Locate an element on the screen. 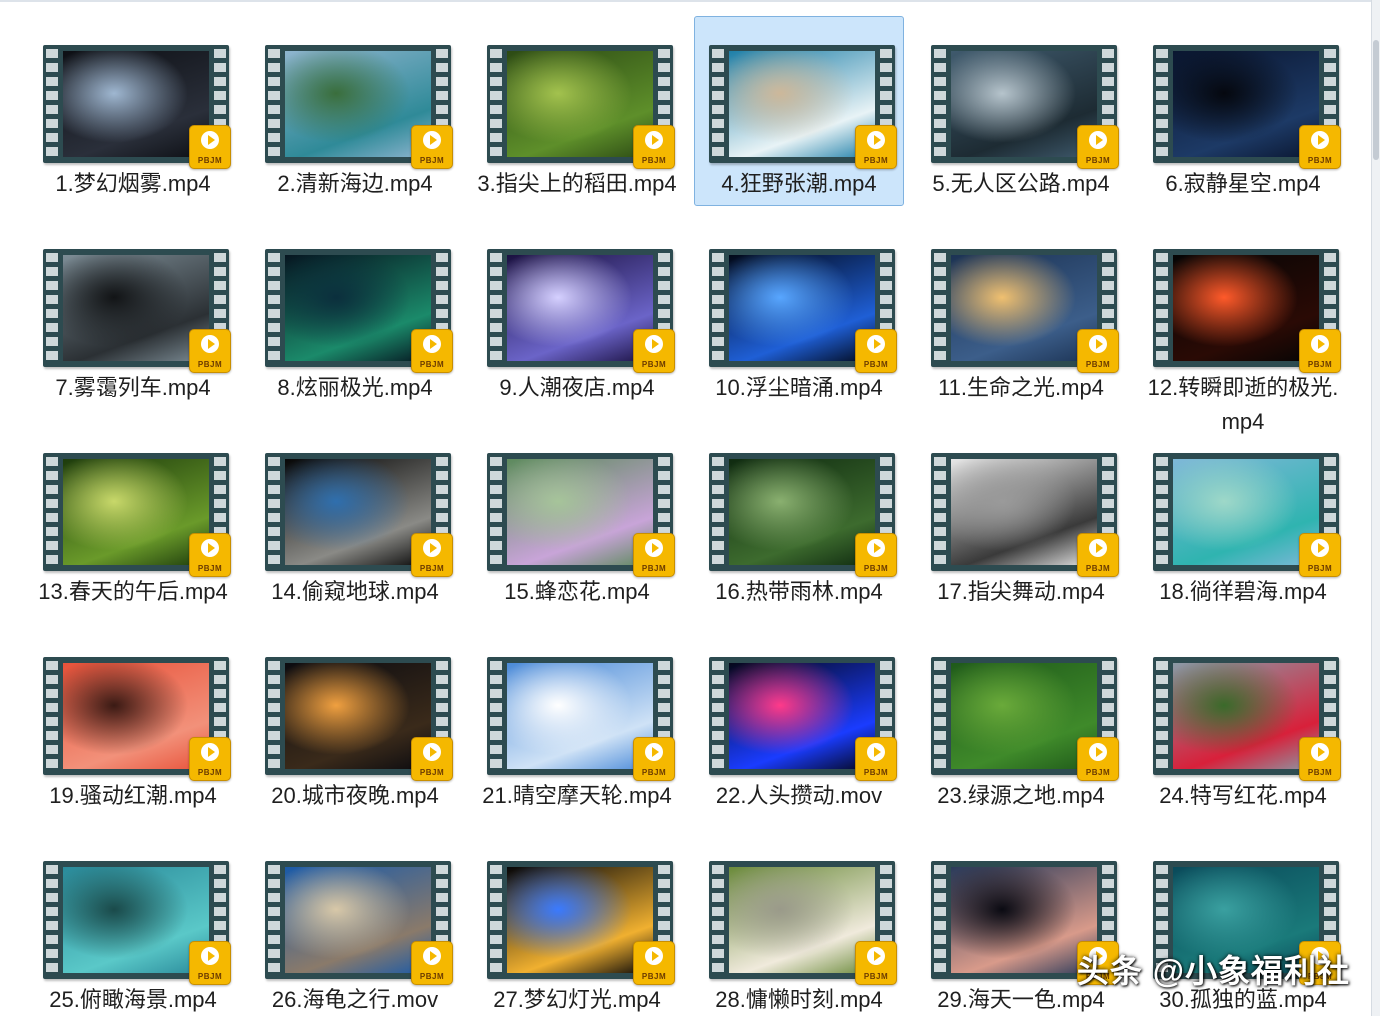  file-item: PBJM 11.生命之光.mp4 is located at coordinates (1021, 318).